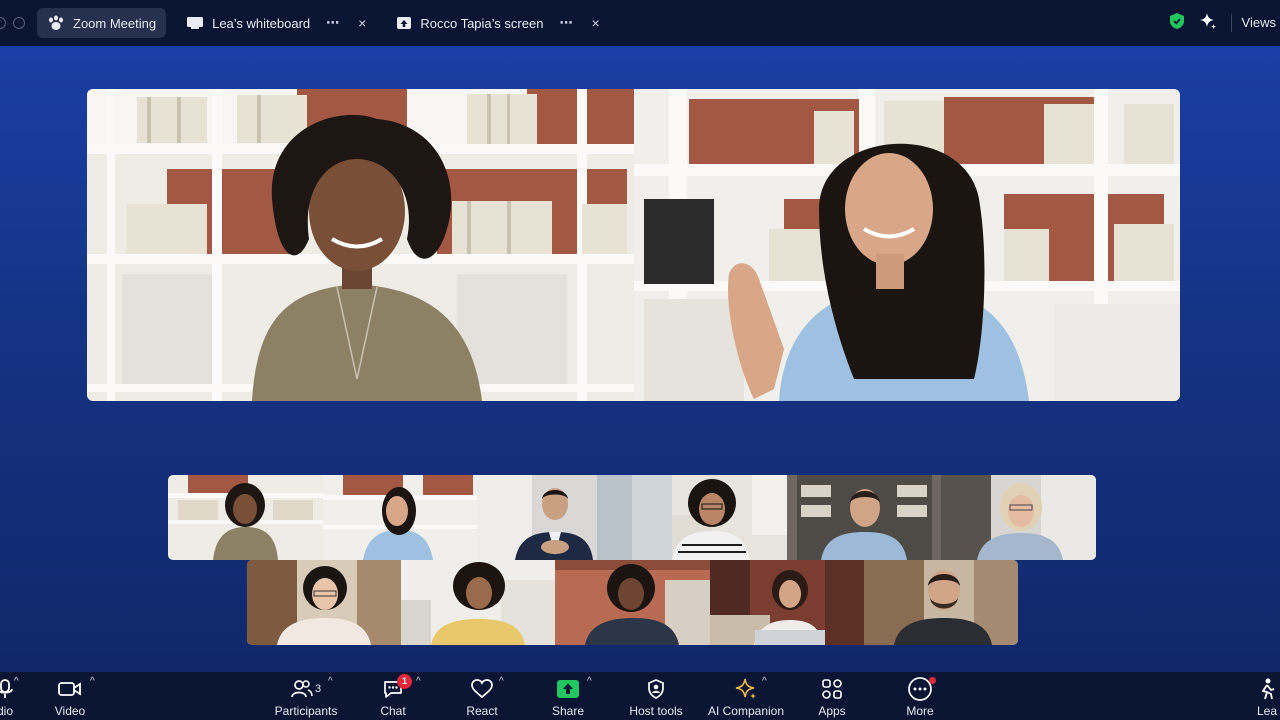 This screenshot has height=720, width=1280. Describe the element at coordinates (7, 689) in the screenshot. I see `microphone-icon` at that location.